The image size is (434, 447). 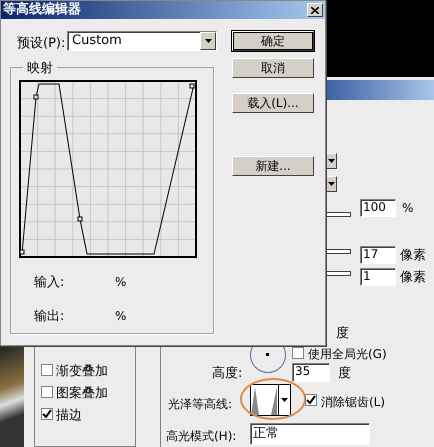 I want to click on contour-picker, so click(x=270, y=400).